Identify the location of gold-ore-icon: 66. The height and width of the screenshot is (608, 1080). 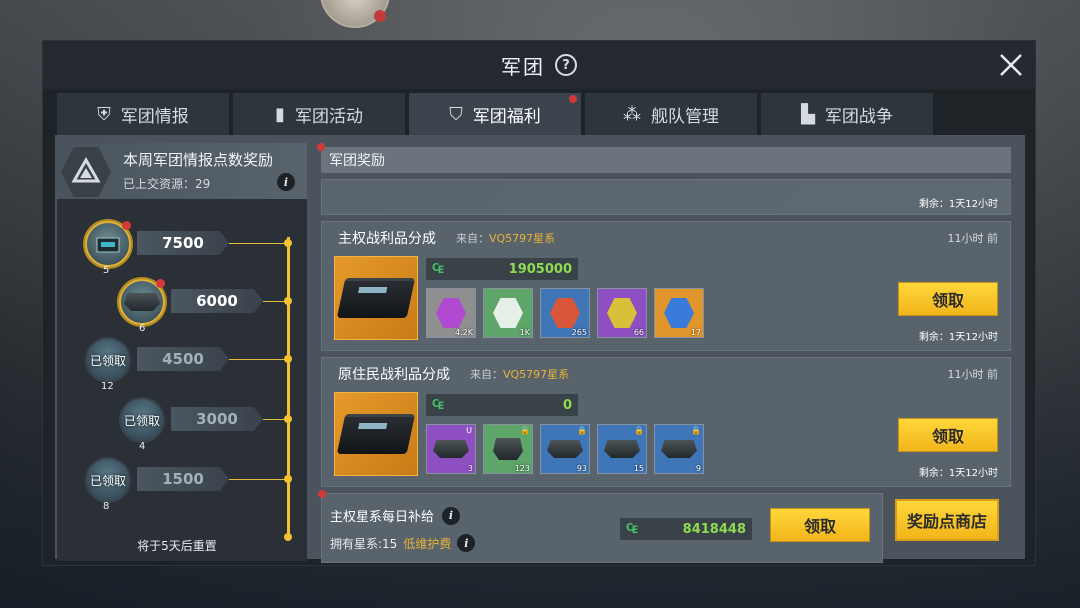
(622, 313).